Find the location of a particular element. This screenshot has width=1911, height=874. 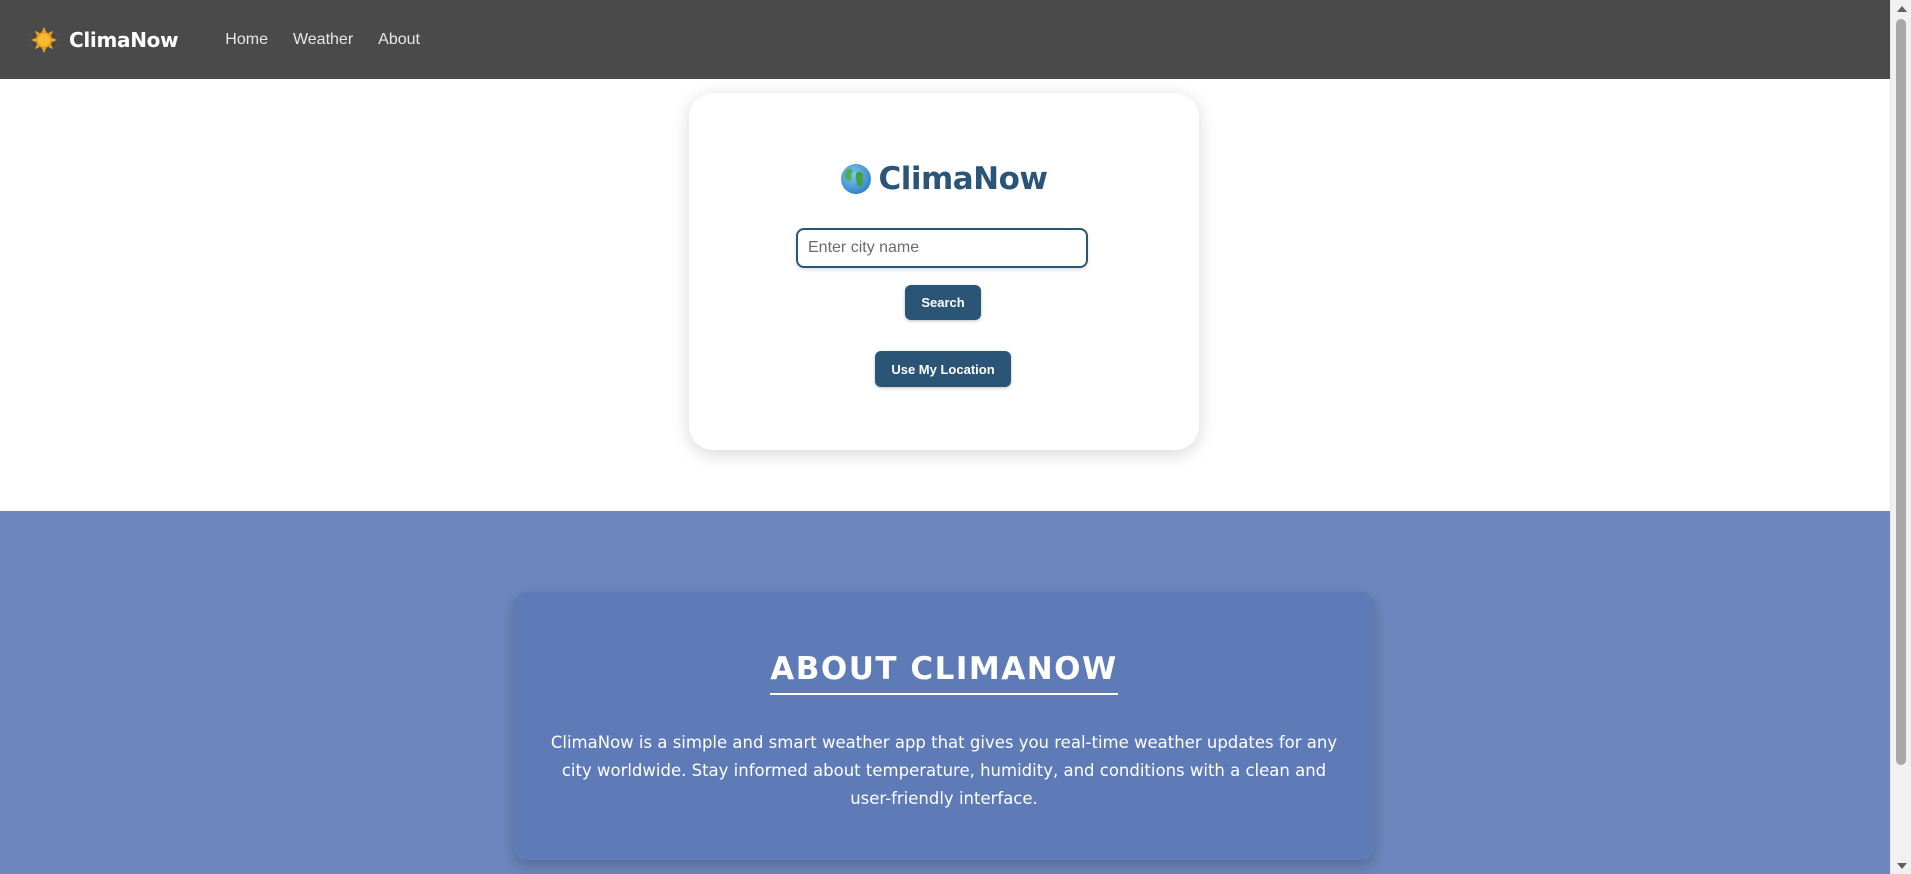

card-title: ClimaNow is located at coordinates (944, 179).